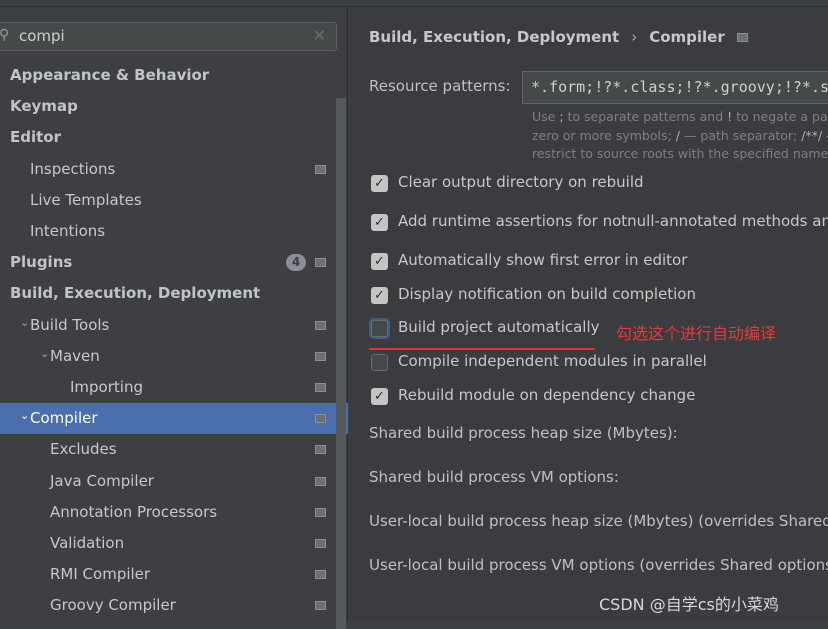  What do you see at coordinates (440, 86) in the screenshot?
I see `resource-patterns-label: Resource patterns:` at bounding box center [440, 86].